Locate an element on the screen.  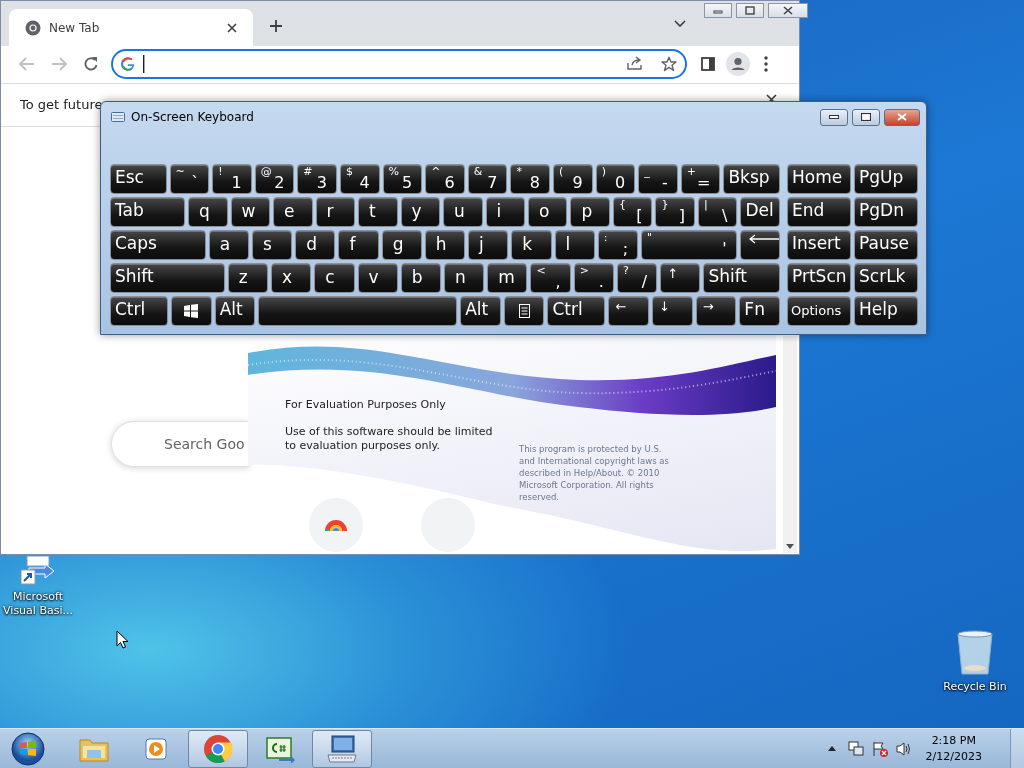
keyboard-key: Esc is located at coordinates (138, 179).